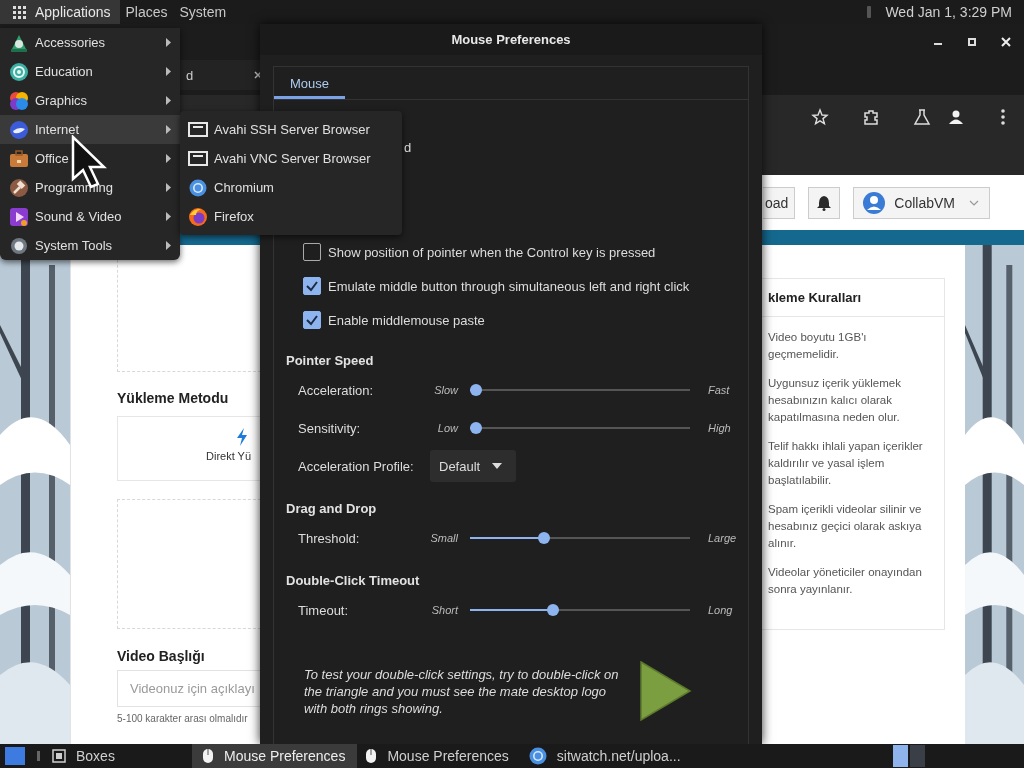 The image size is (1024, 768). I want to click on field-label: Acceleration:, so click(336, 390).